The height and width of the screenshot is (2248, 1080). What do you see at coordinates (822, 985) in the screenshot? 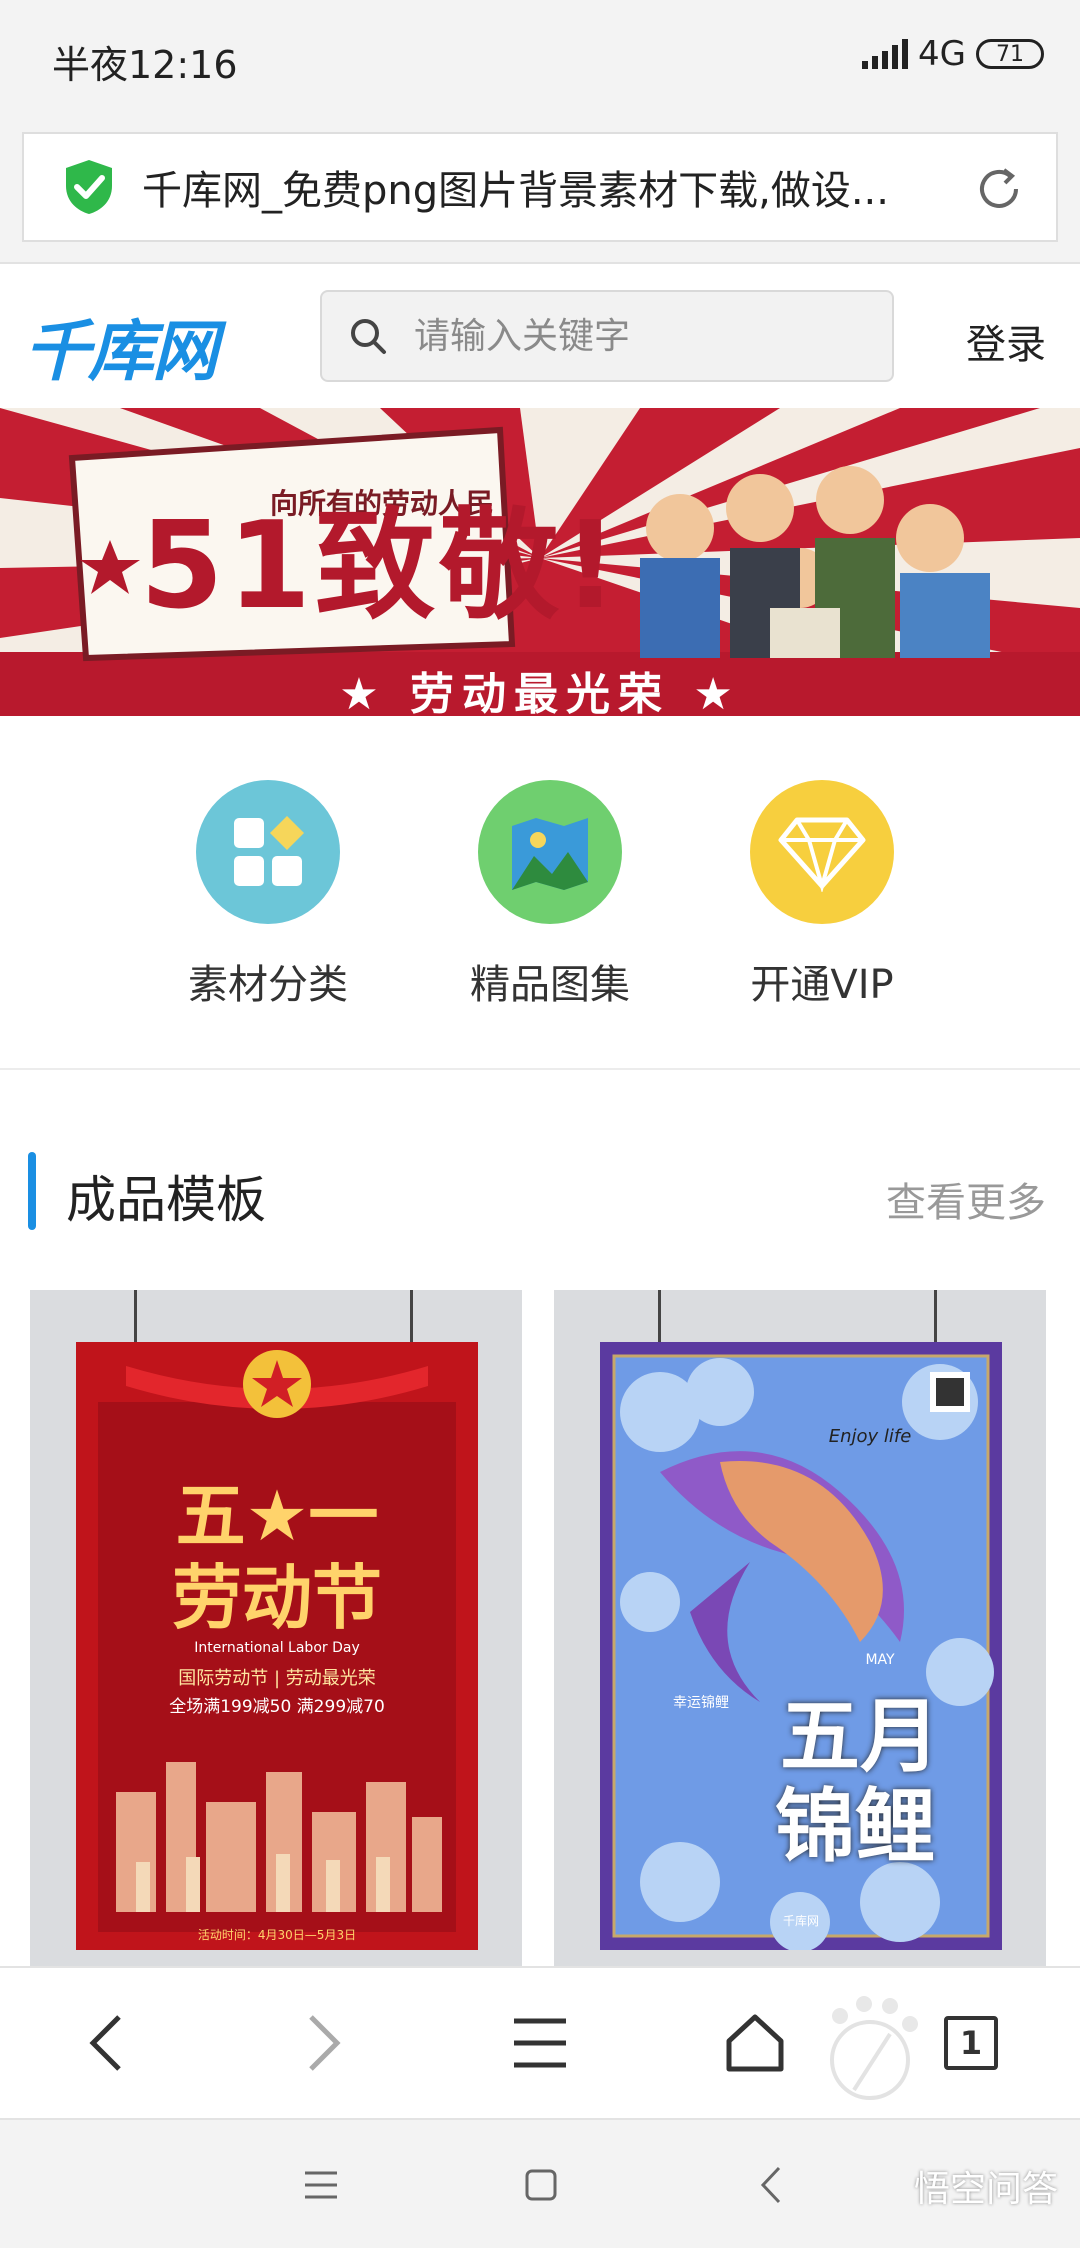
I see `category-label: 开通VIP` at bounding box center [822, 985].